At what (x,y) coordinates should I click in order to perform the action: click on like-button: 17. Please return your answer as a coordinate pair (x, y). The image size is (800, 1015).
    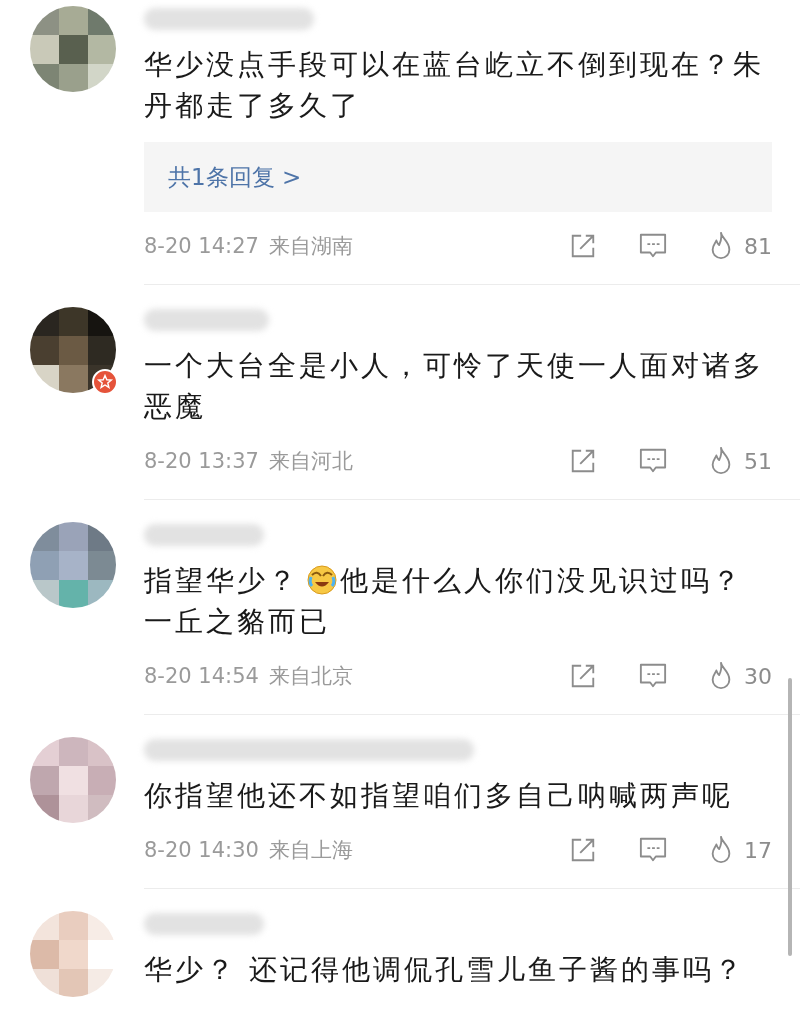
    Looking at the image, I should click on (740, 850).